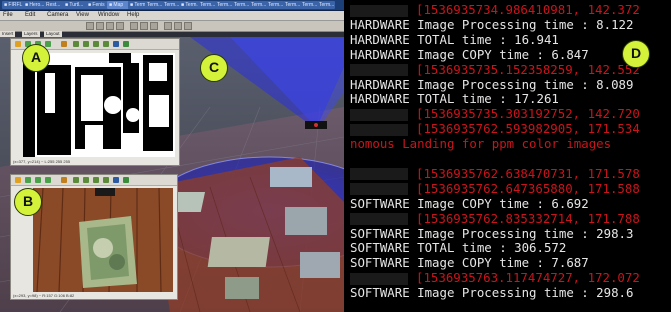 The image size is (671, 312). Describe the element at coordinates (528, 218) in the screenshot. I see `terminal-line-text: [1536935762.835332714, 171.788` at that location.